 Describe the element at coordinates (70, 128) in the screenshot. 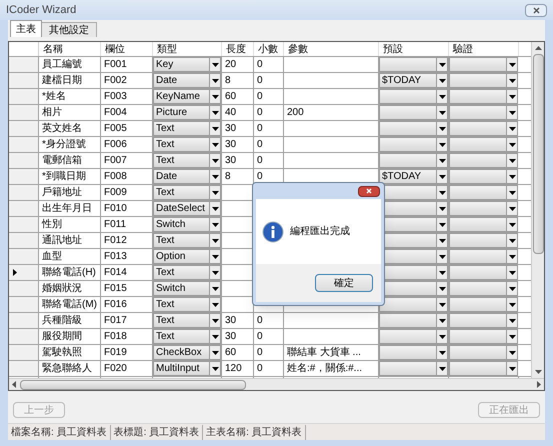

I see `table-cell: 英文姓名` at that location.